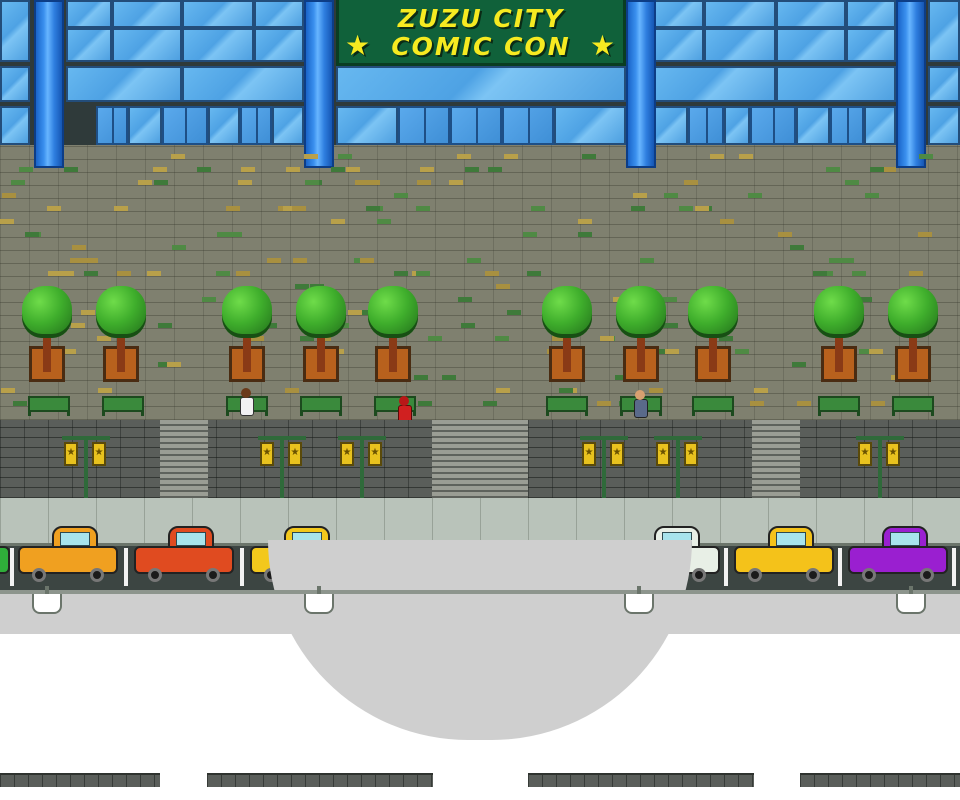 Image resolution: width=960 pixels, height=800 pixels. Describe the element at coordinates (480, 592) in the screenshot. I see `curb` at that location.